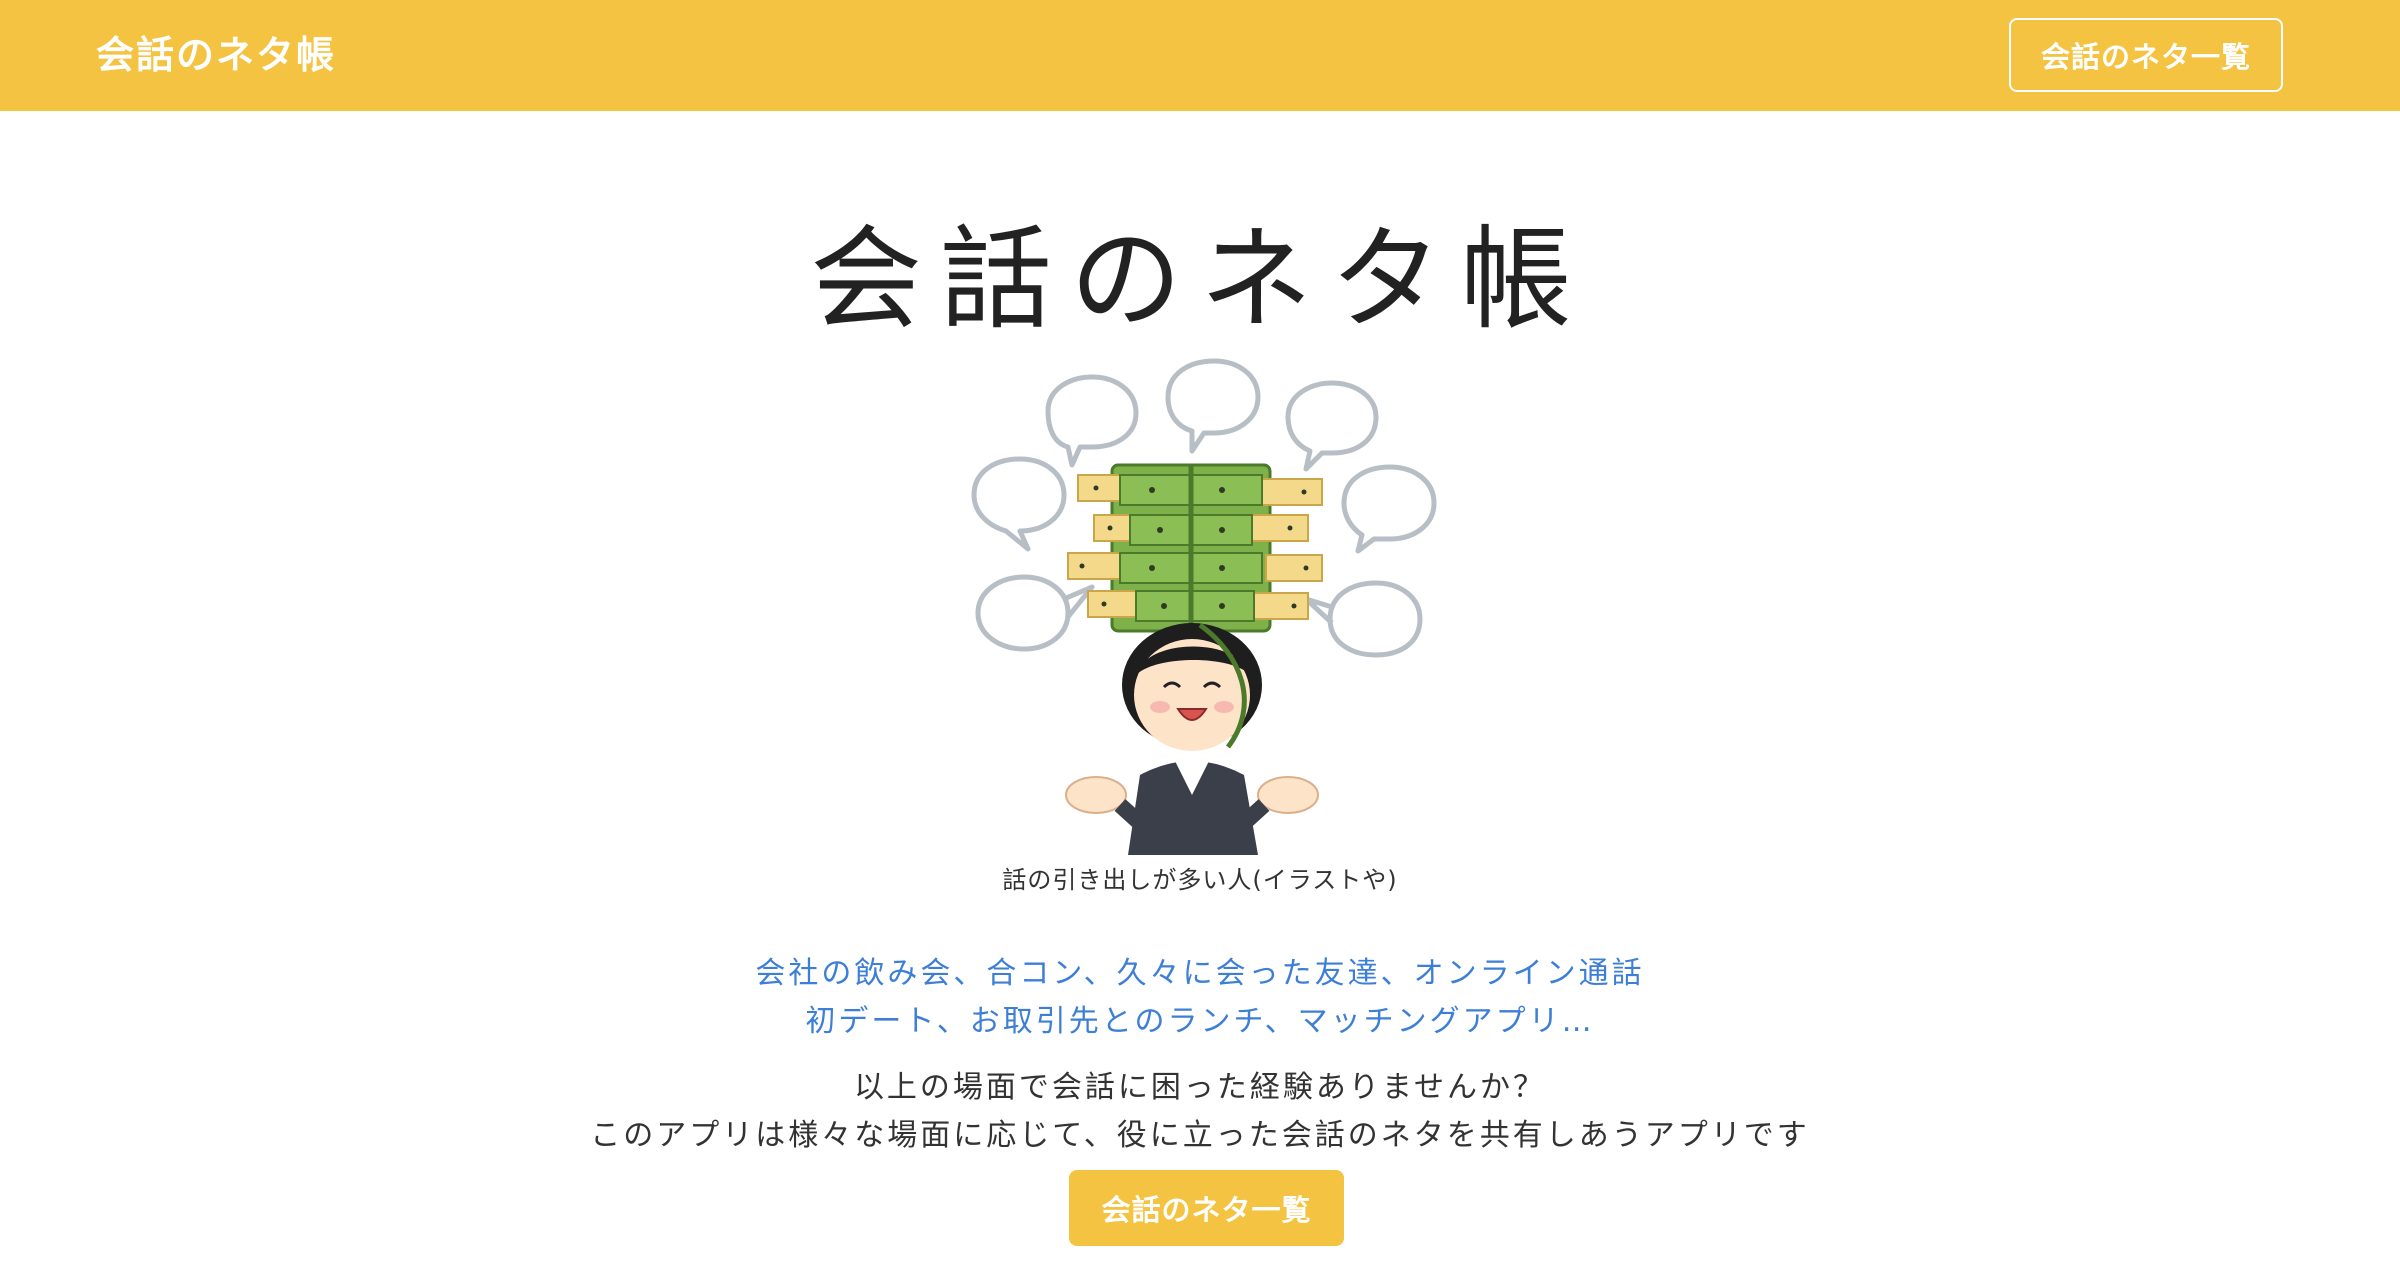 The width and height of the screenshot is (2400, 1262). What do you see at coordinates (2146, 55) in the screenshot?
I see `topic-list-nav-button: 会話のネタ一覧` at bounding box center [2146, 55].